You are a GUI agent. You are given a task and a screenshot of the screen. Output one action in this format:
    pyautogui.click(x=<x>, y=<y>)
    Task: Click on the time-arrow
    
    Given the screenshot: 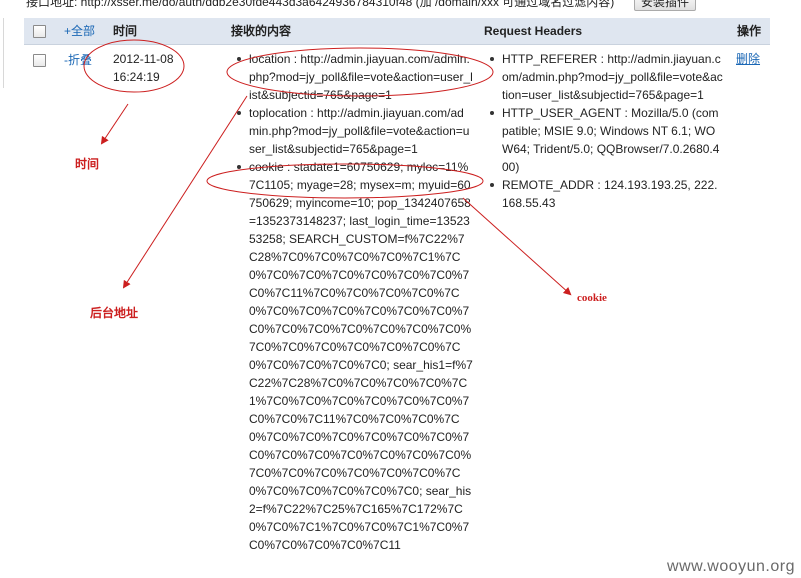 What is the action you would take?
    pyautogui.click(x=114, y=124)
    